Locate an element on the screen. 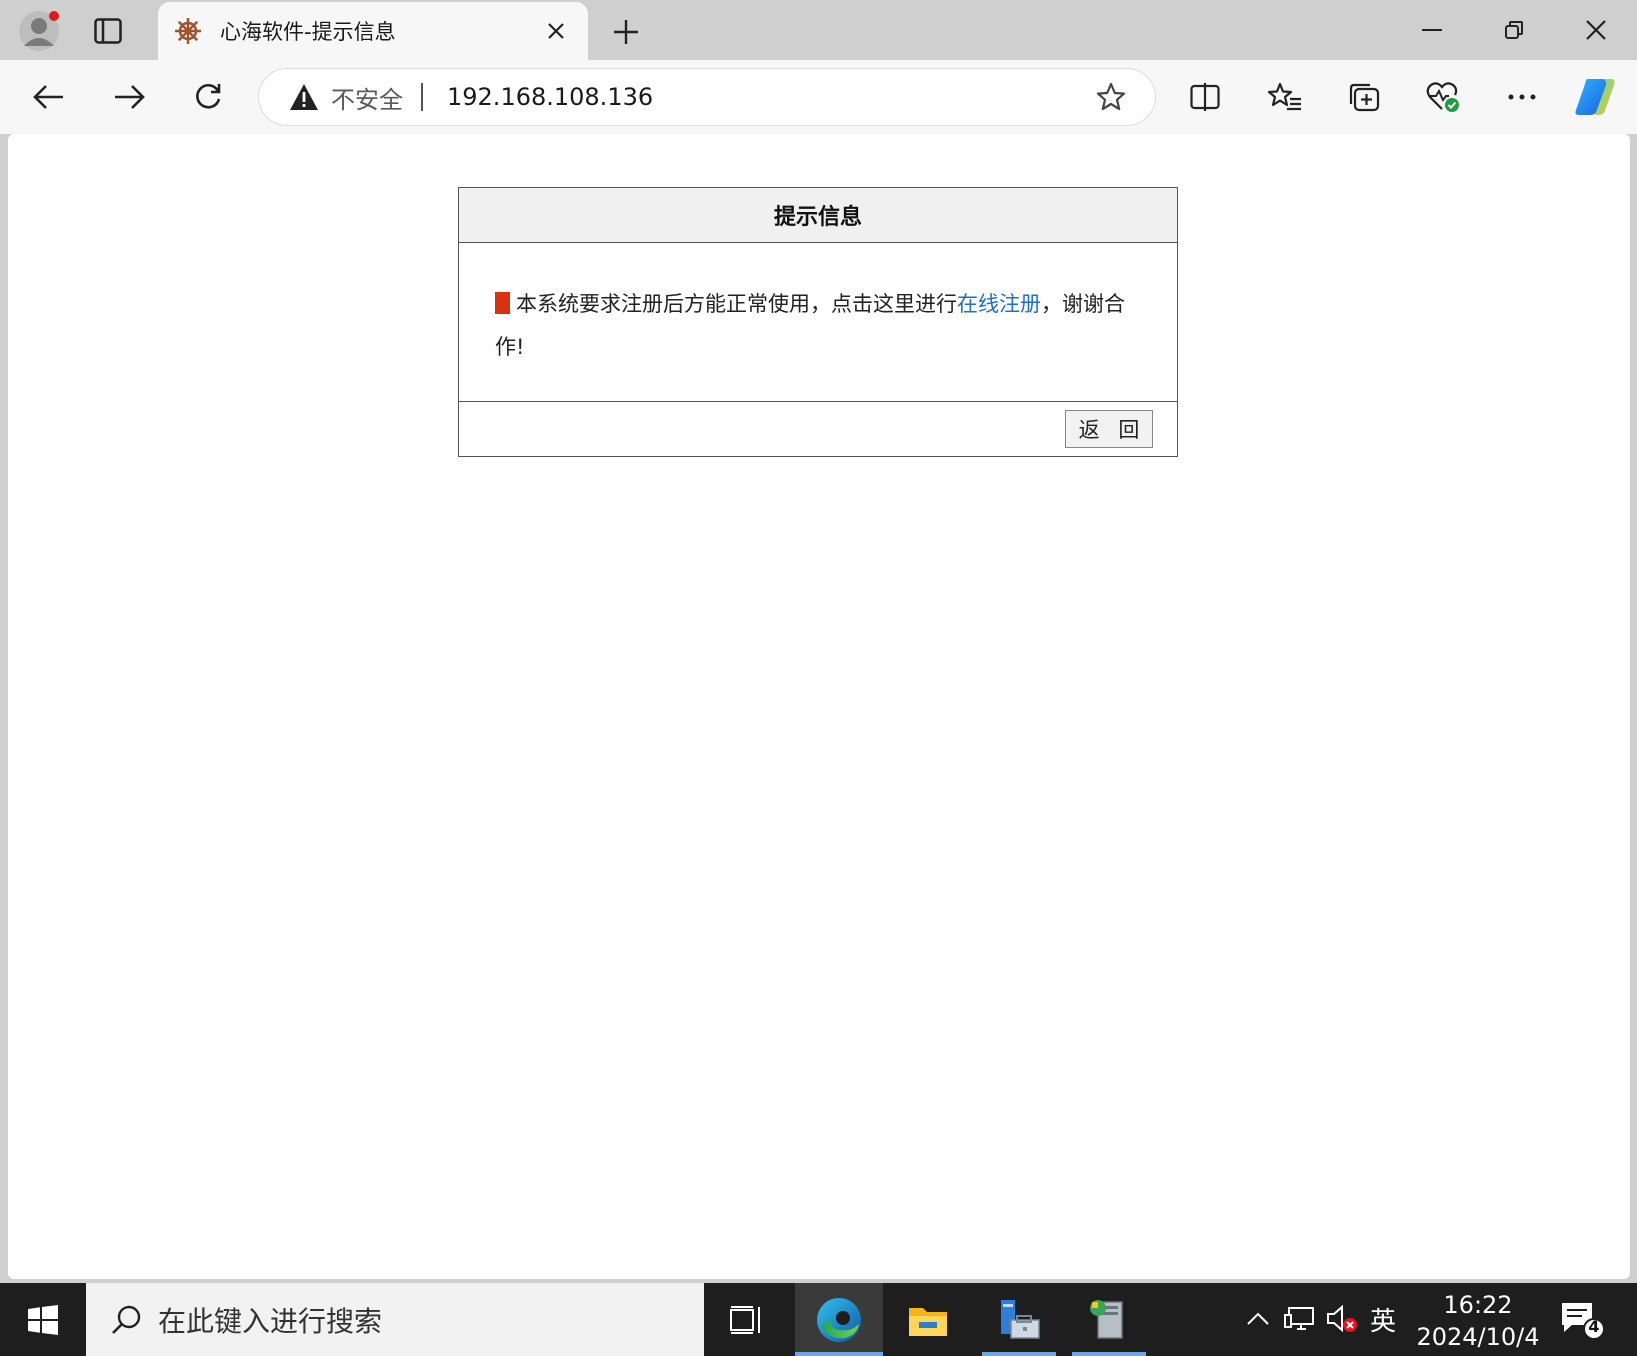  file-explorer-icon is located at coordinates (928, 1319).